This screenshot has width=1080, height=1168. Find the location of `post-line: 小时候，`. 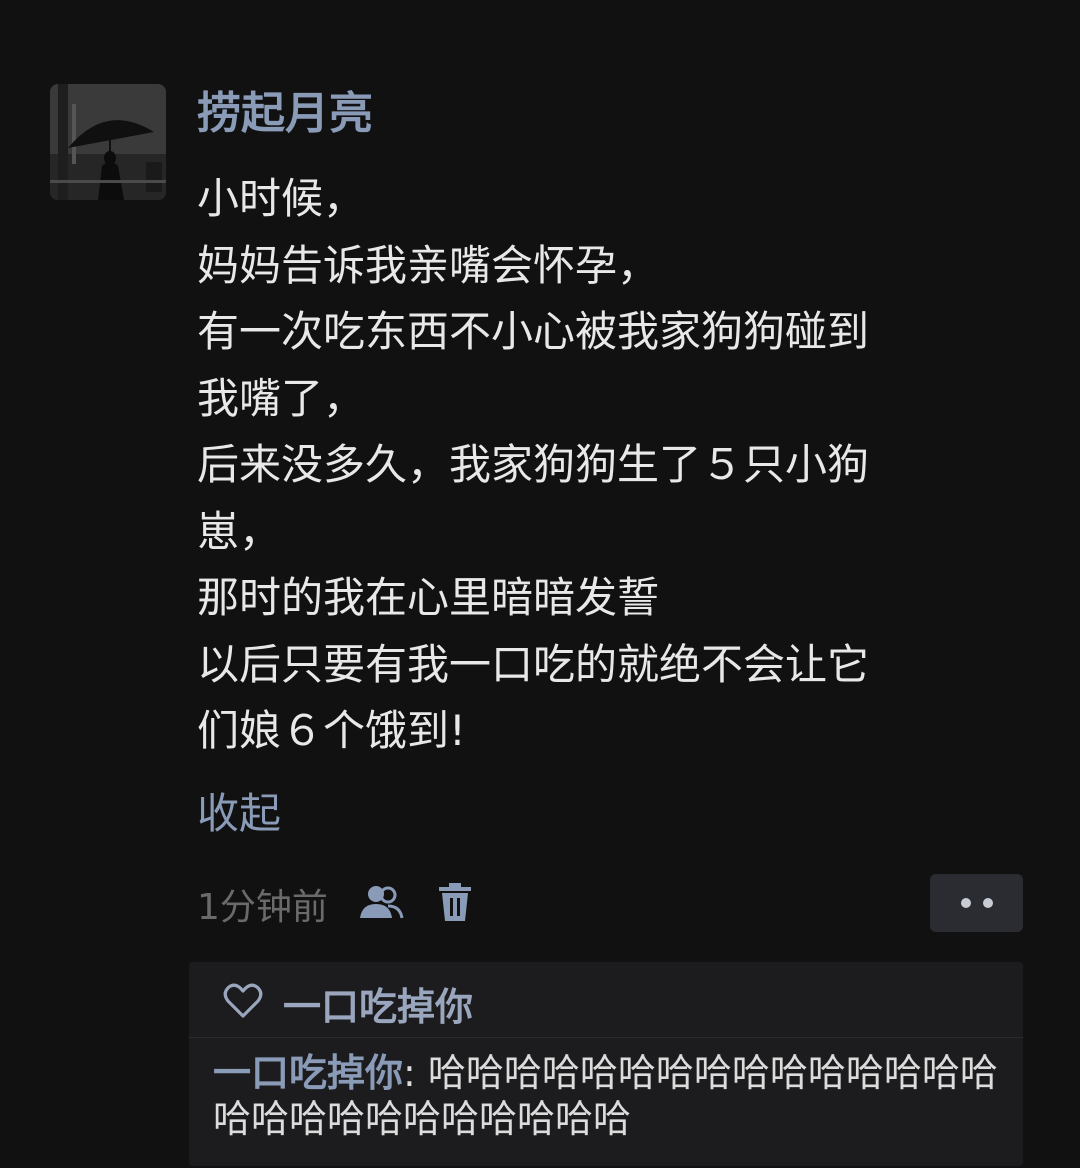

post-line: 小时候， is located at coordinates (281, 198).